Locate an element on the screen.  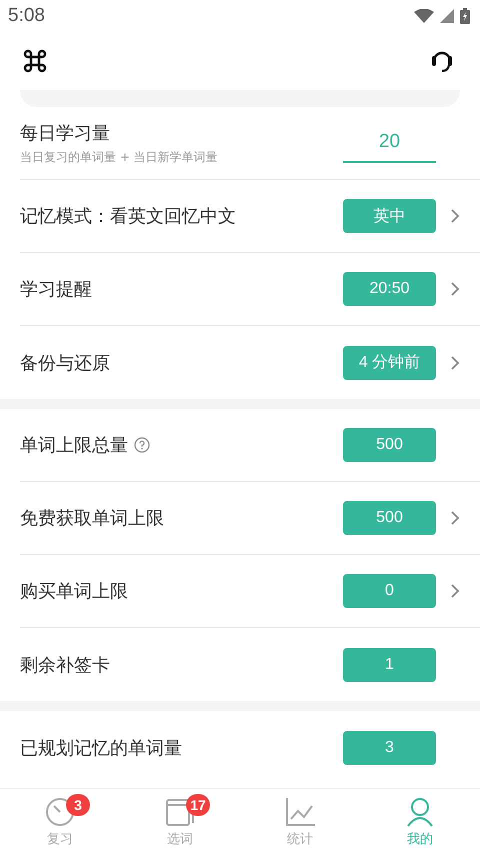
setting-label: 备份与还原 is located at coordinates (65, 363).